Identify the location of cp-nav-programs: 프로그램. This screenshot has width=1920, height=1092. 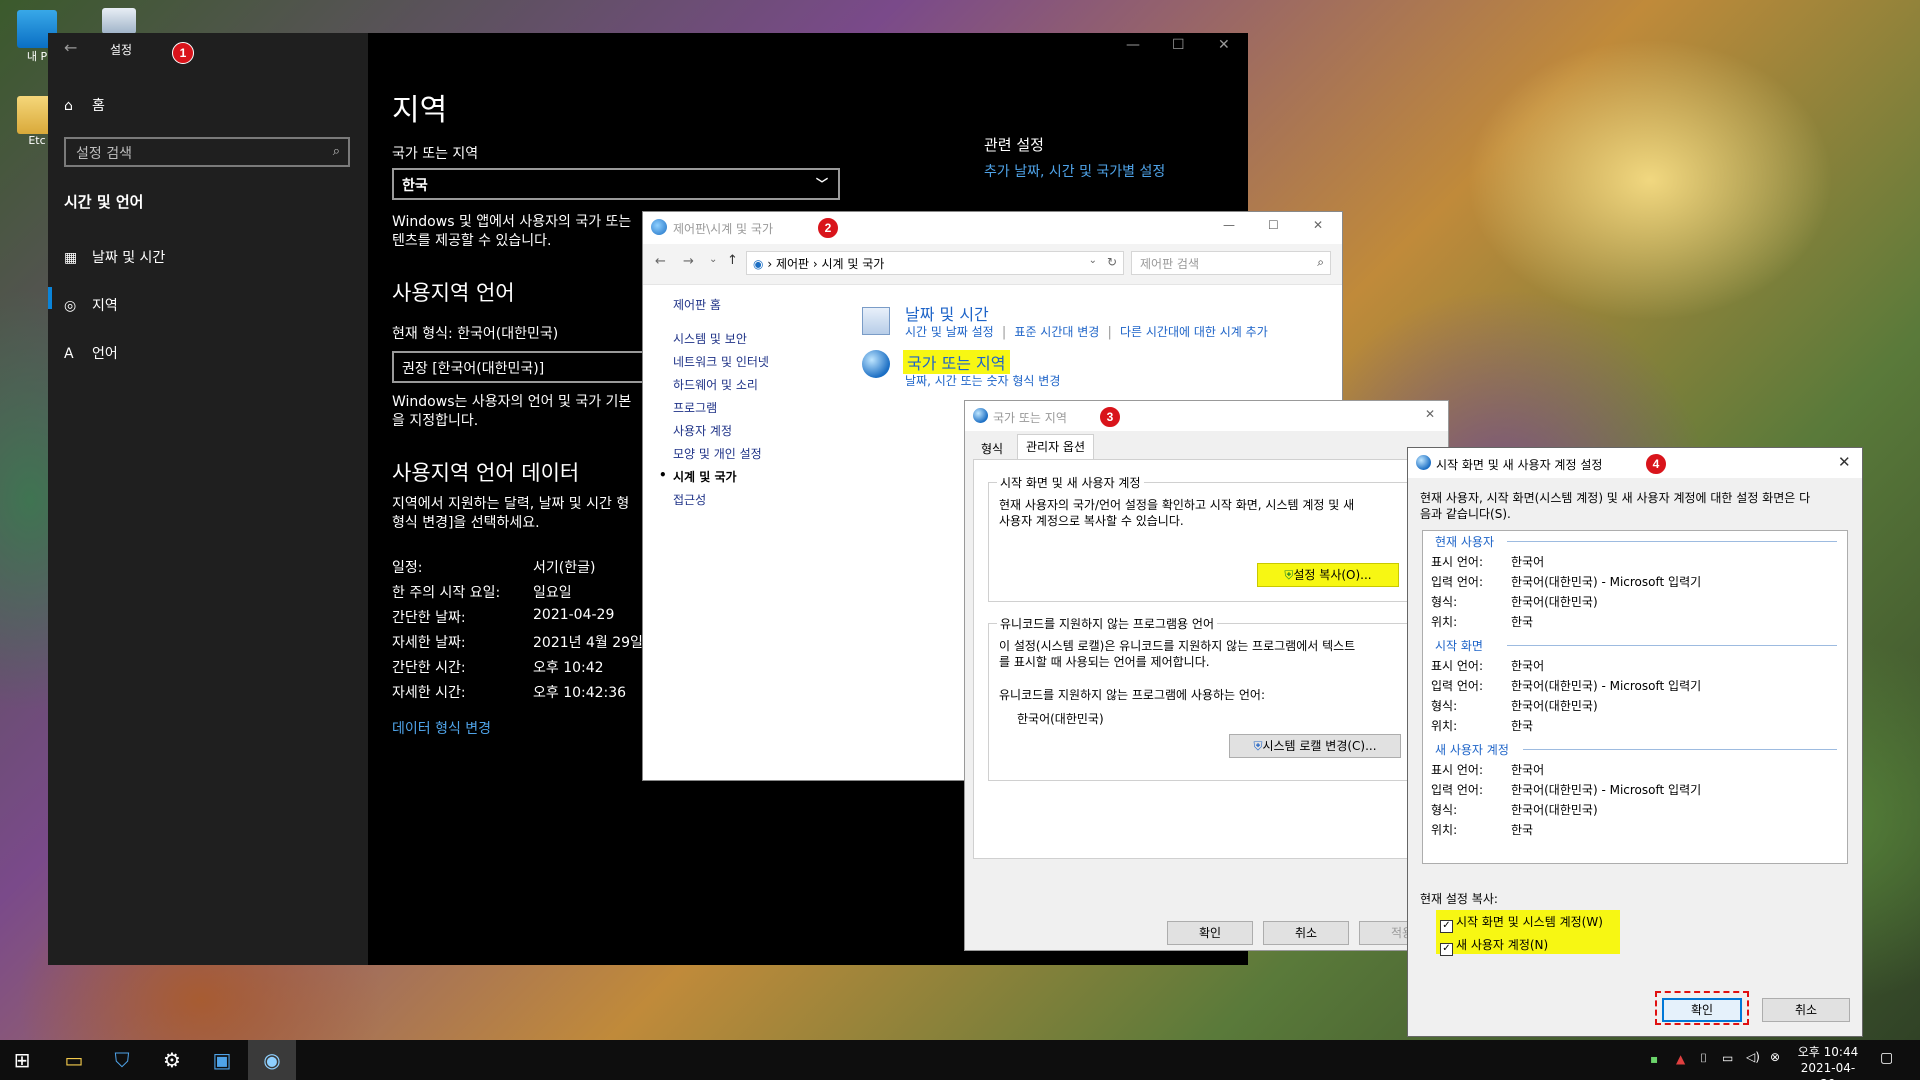
(695, 407).